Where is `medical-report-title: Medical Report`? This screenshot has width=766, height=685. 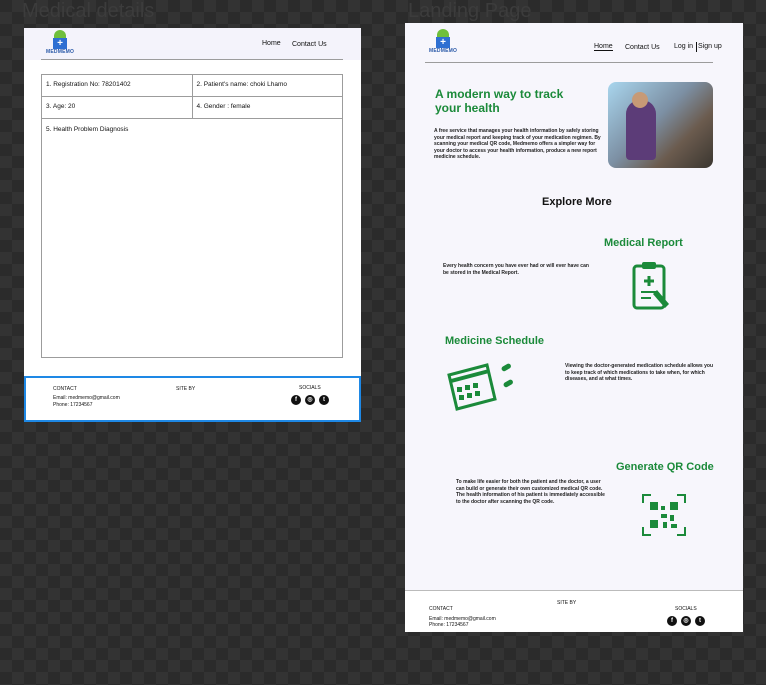 medical-report-title: Medical Report is located at coordinates (643, 243).